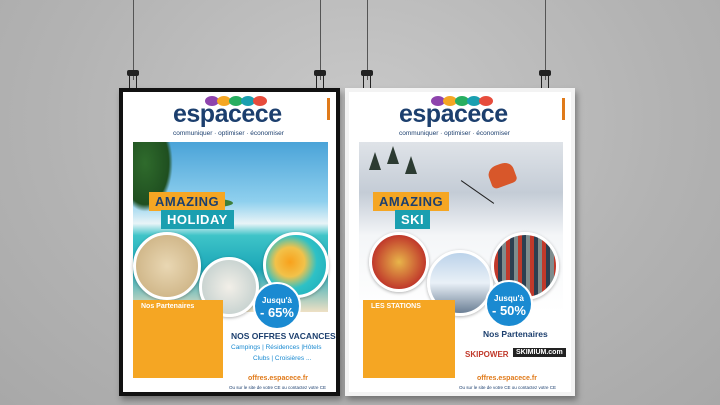 The width and height of the screenshot is (720, 405). I want to click on family-photo-circle, so click(399, 262).